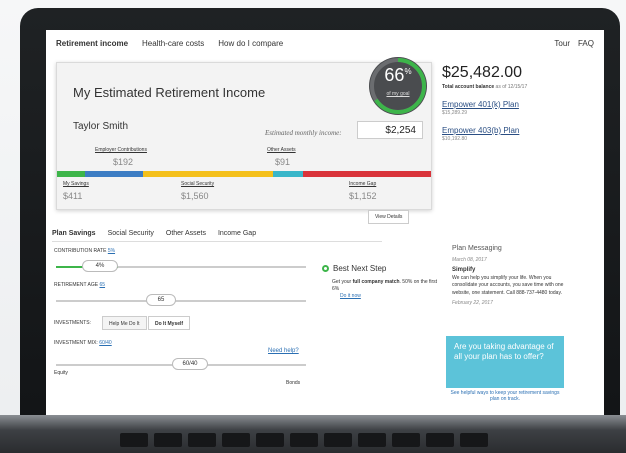 The width and height of the screenshot is (626, 453). I want to click on bar-segment-other-assets, so click(288, 174).